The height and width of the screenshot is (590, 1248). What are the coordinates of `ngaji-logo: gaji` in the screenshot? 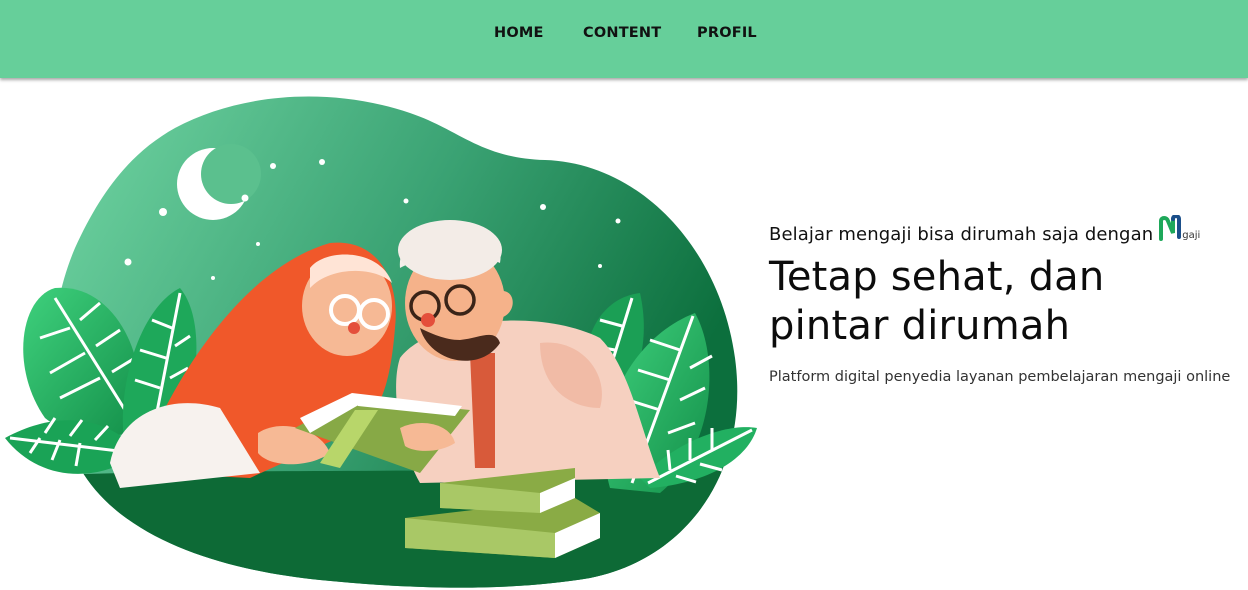 It's located at (1179, 228).